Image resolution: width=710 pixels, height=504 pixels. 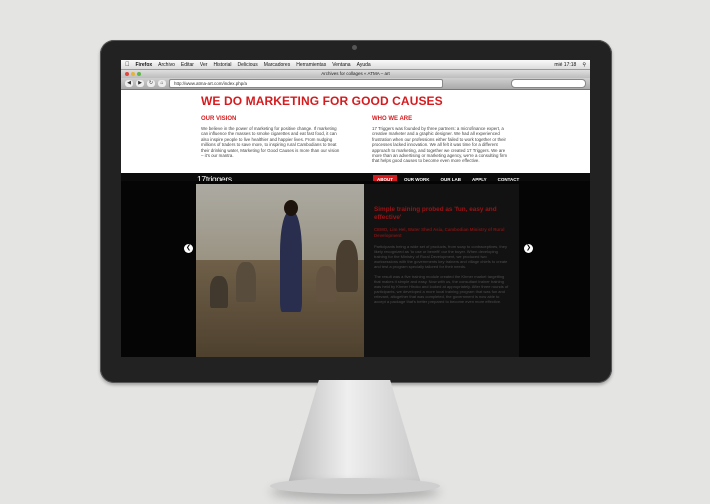 I want to click on spotlight-icon: ⚲, so click(x=584, y=65).